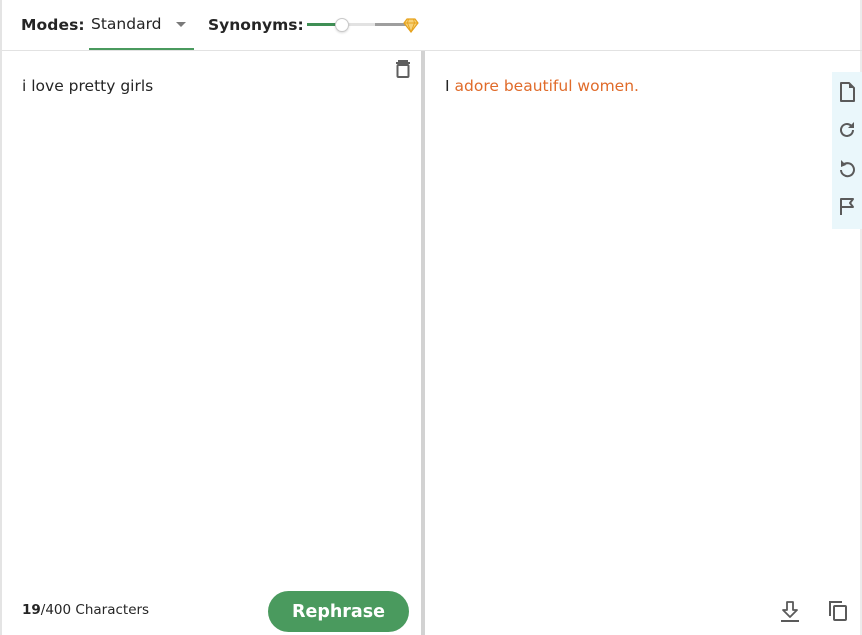 This screenshot has width=862, height=635. I want to click on download-icon, so click(790, 612).